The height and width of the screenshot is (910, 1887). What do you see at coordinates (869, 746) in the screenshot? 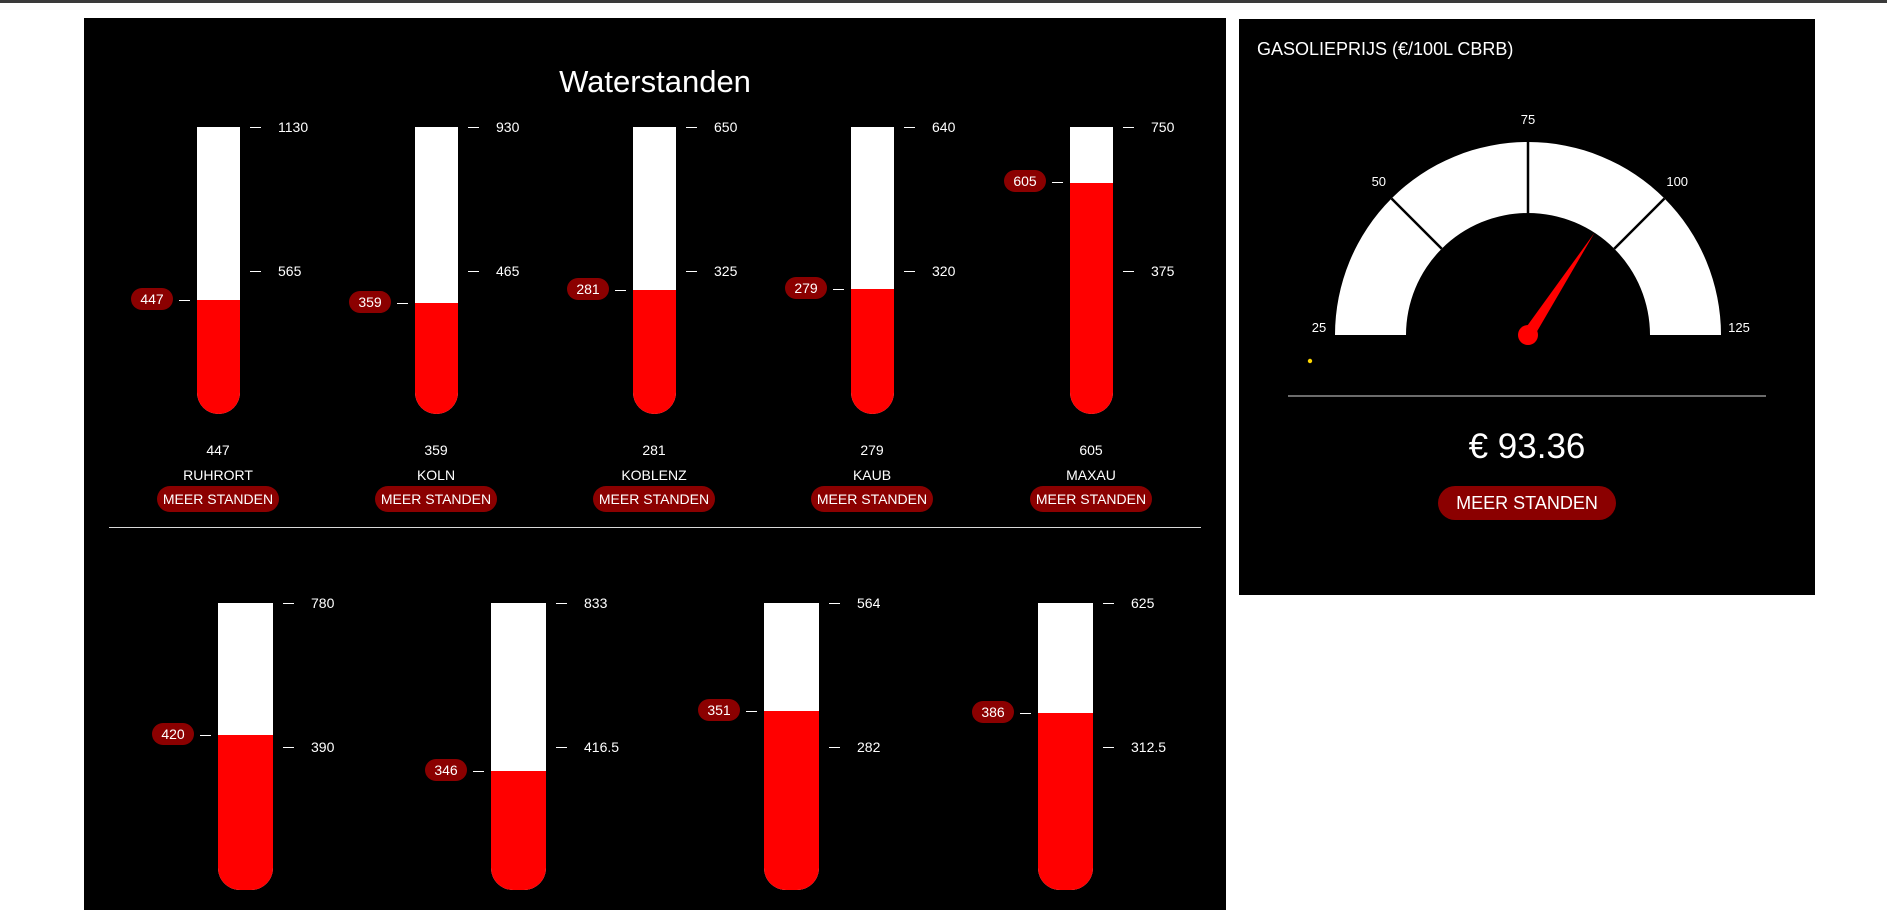
I see `gauge-tick-label: 282` at bounding box center [869, 746].